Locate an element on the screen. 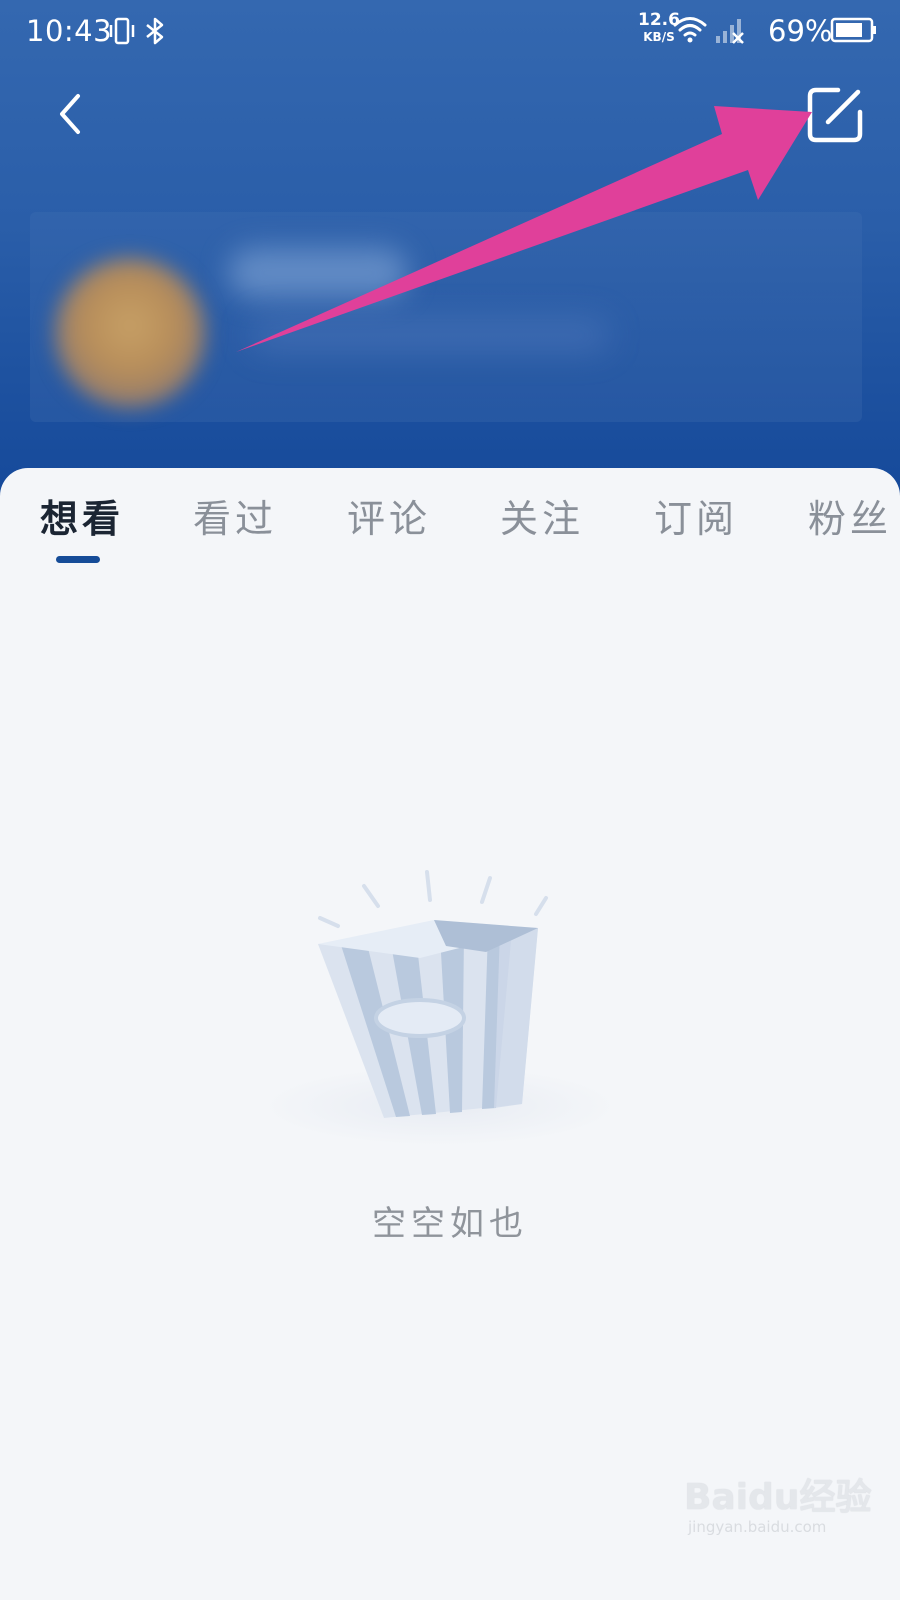  tab-comments: 评论 is located at coordinates (389, 528).